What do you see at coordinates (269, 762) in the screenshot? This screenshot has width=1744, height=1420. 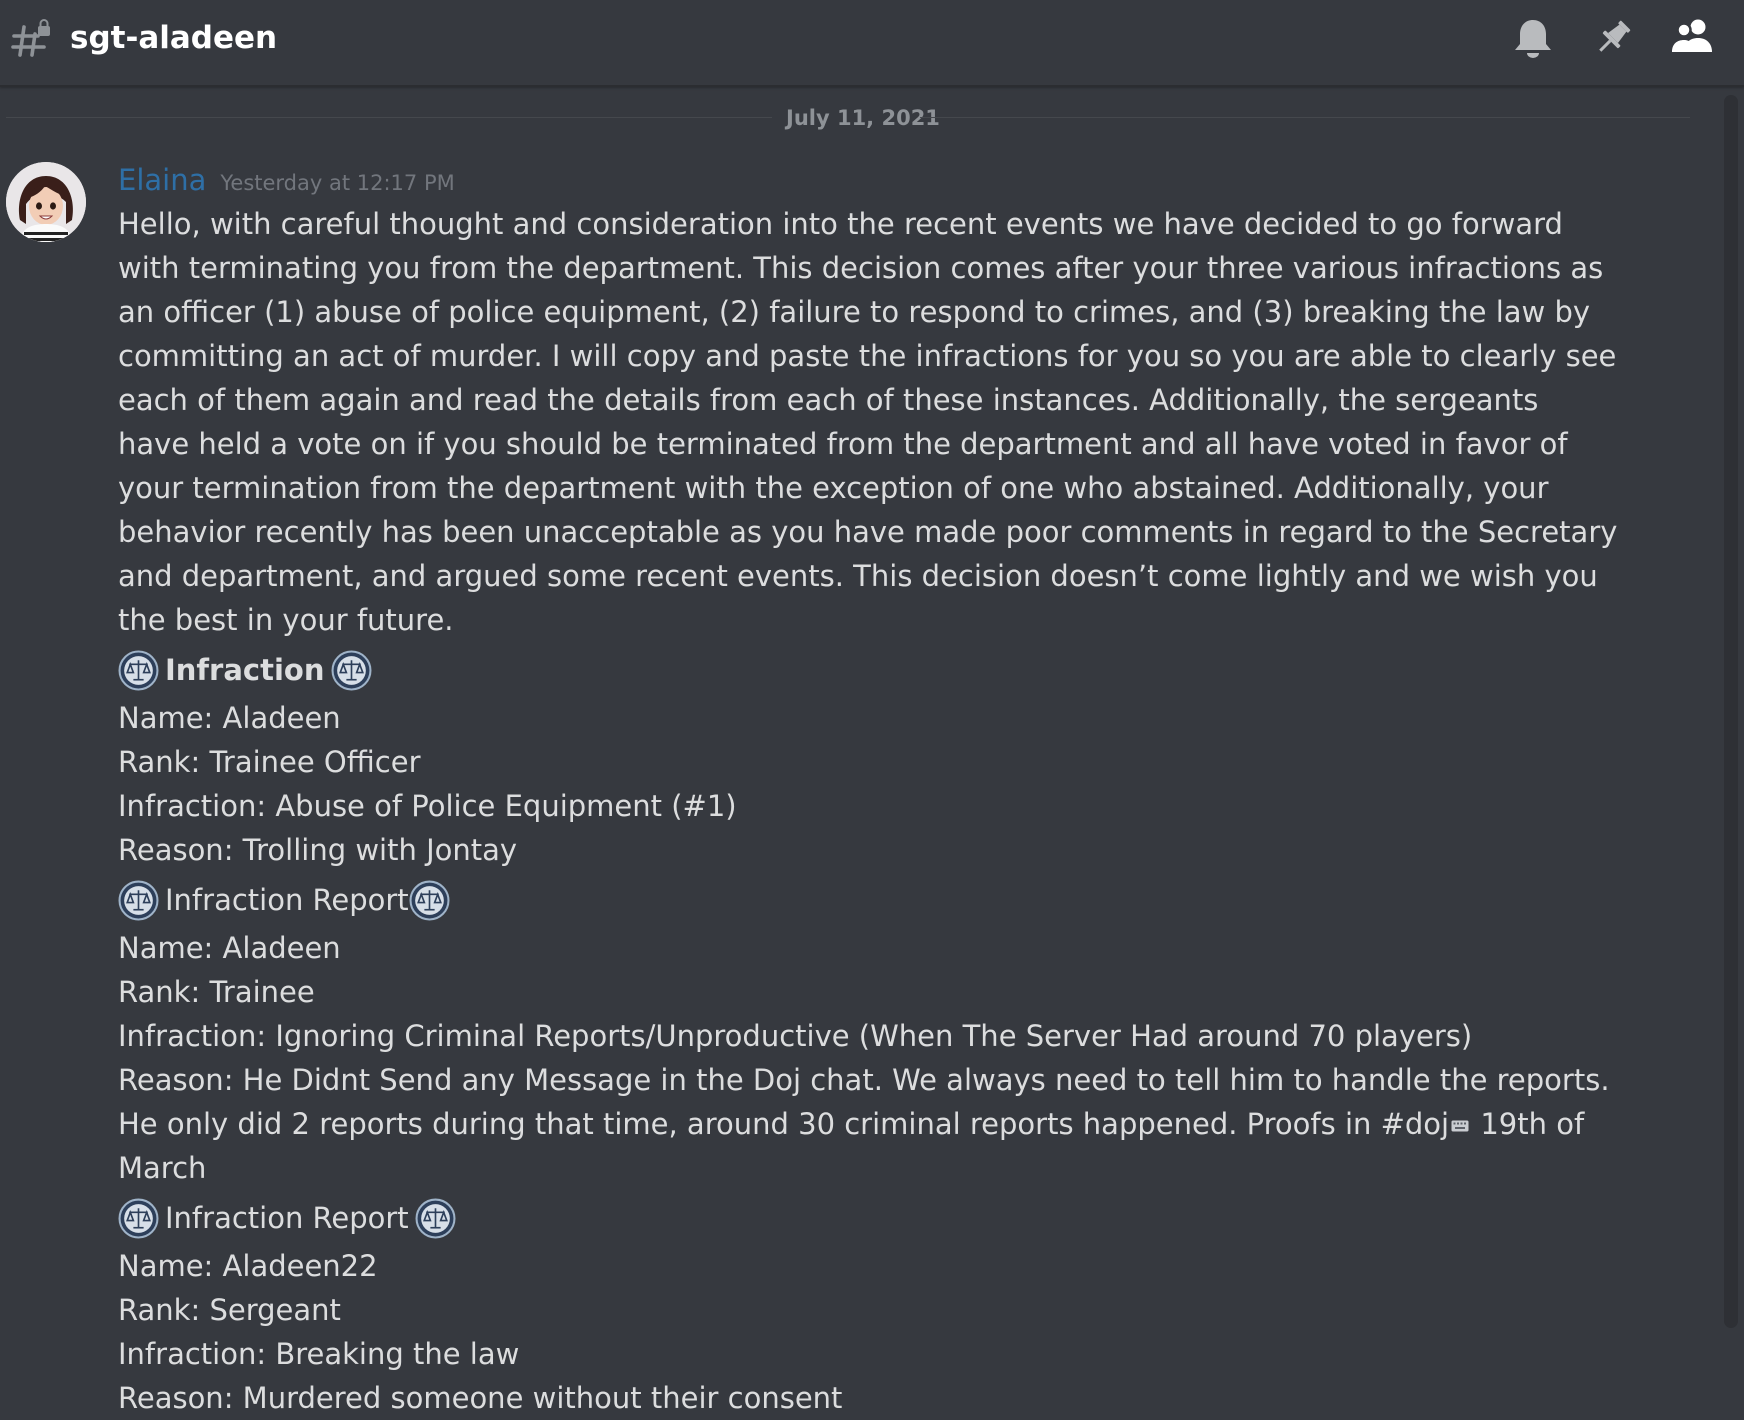 I see `report-rank: Rank: Trainee Officer` at bounding box center [269, 762].